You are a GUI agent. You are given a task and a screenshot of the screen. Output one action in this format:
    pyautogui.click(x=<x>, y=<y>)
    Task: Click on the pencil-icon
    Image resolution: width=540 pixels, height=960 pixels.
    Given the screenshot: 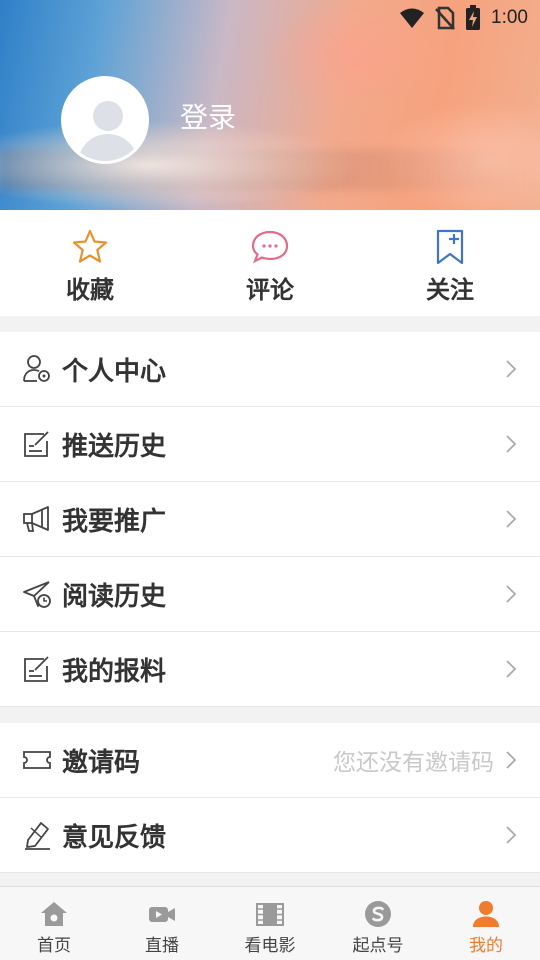 What is the action you would take?
    pyautogui.click(x=37, y=836)
    